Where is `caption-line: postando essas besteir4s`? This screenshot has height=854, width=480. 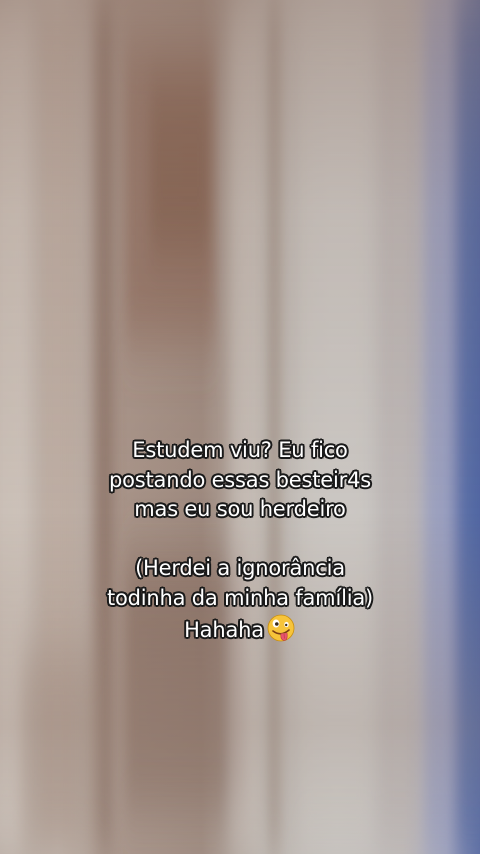
caption-line: postando essas besteir4s is located at coordinates (240, 479).